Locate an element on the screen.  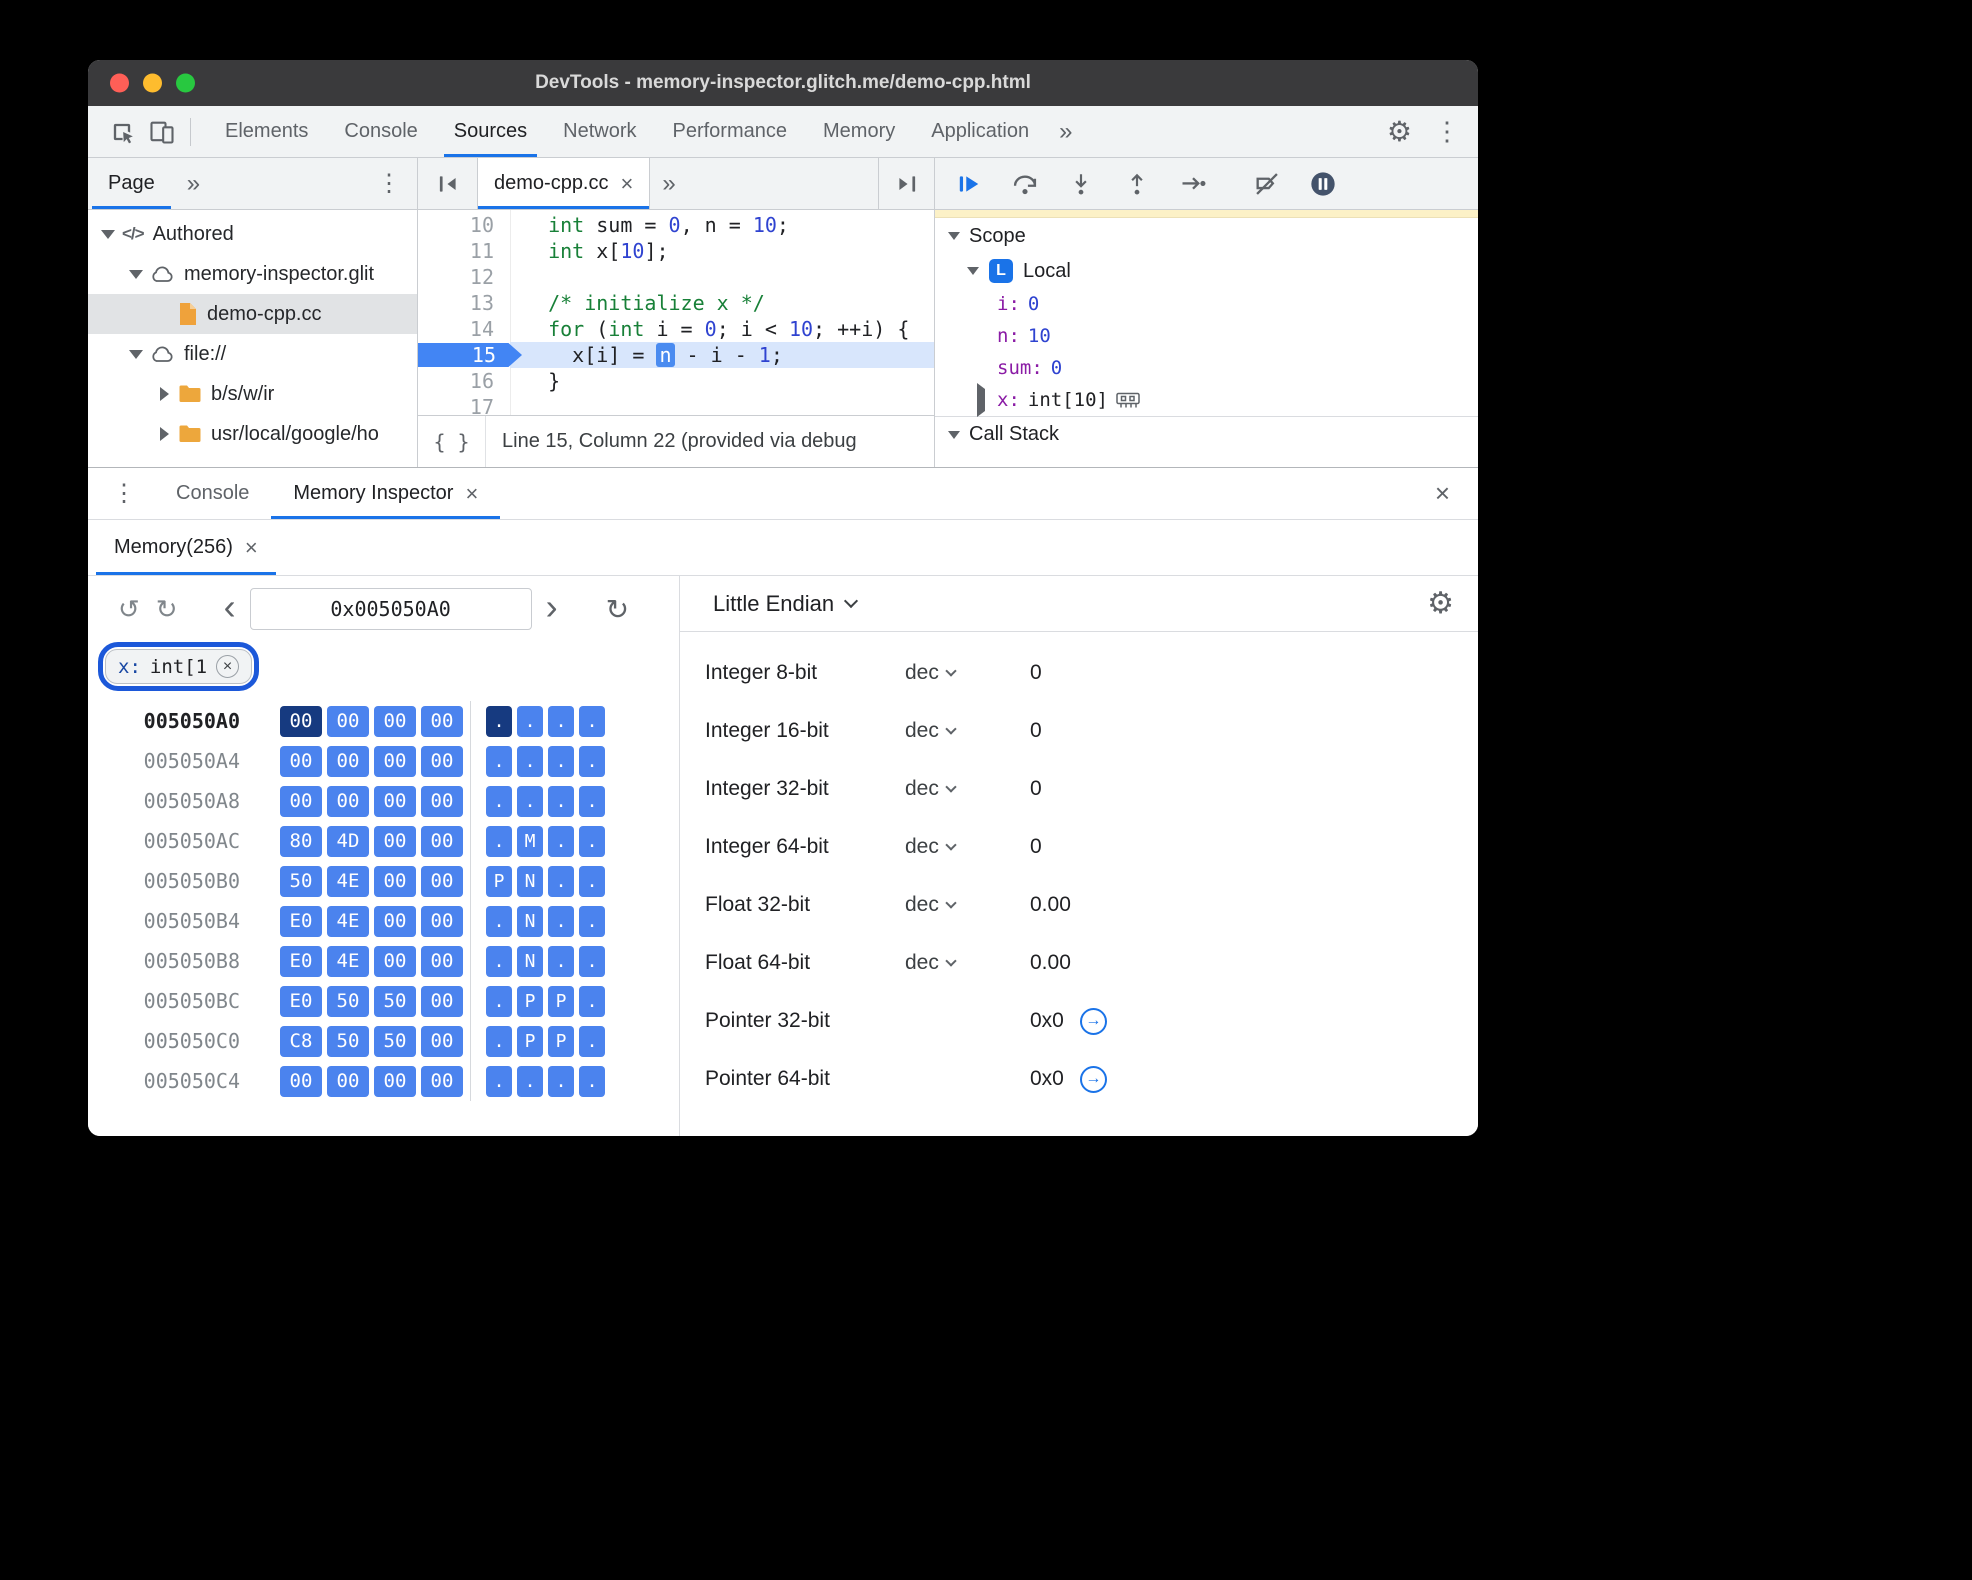
tree-item-authored: </> Authored is located at coordinates (252, 234).